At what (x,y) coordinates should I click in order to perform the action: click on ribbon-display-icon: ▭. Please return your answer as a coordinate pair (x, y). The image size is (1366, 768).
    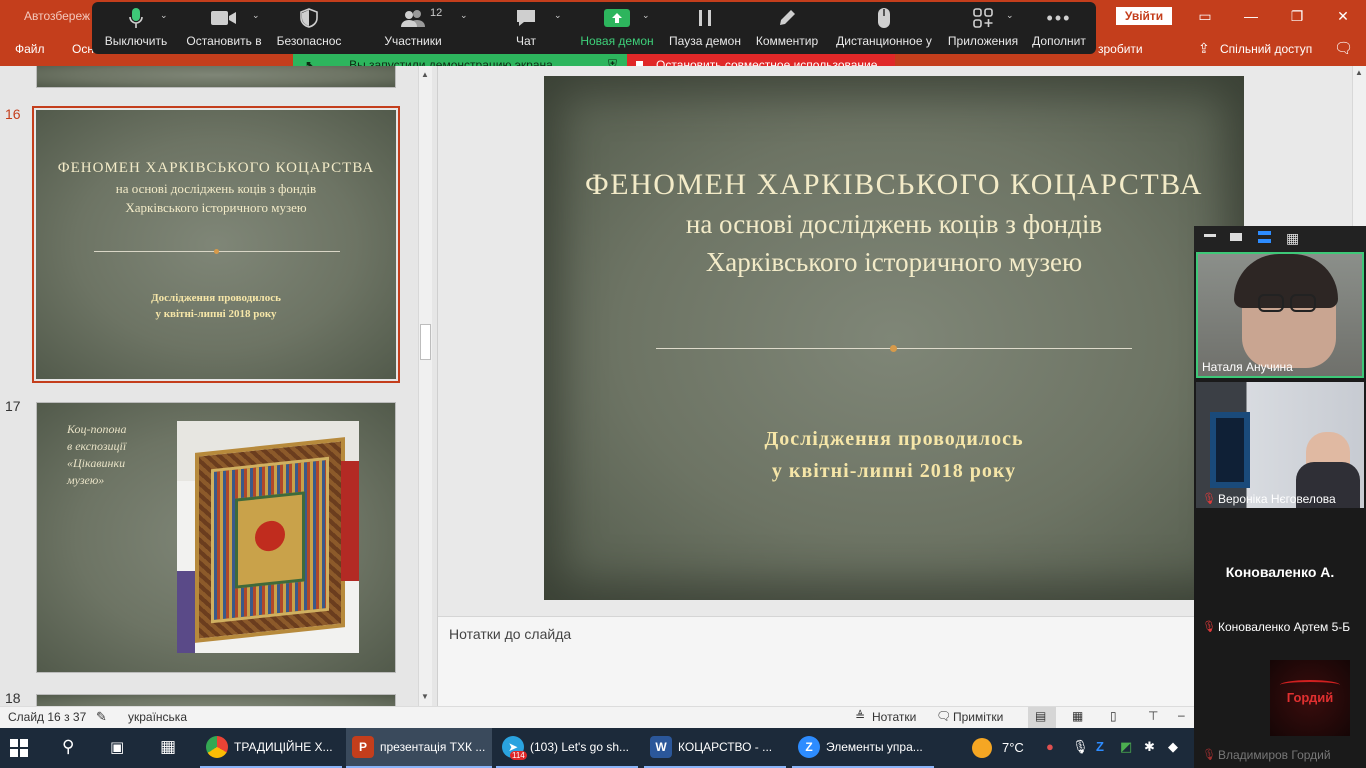
    Looking at the image, I should click on (1205, 16).